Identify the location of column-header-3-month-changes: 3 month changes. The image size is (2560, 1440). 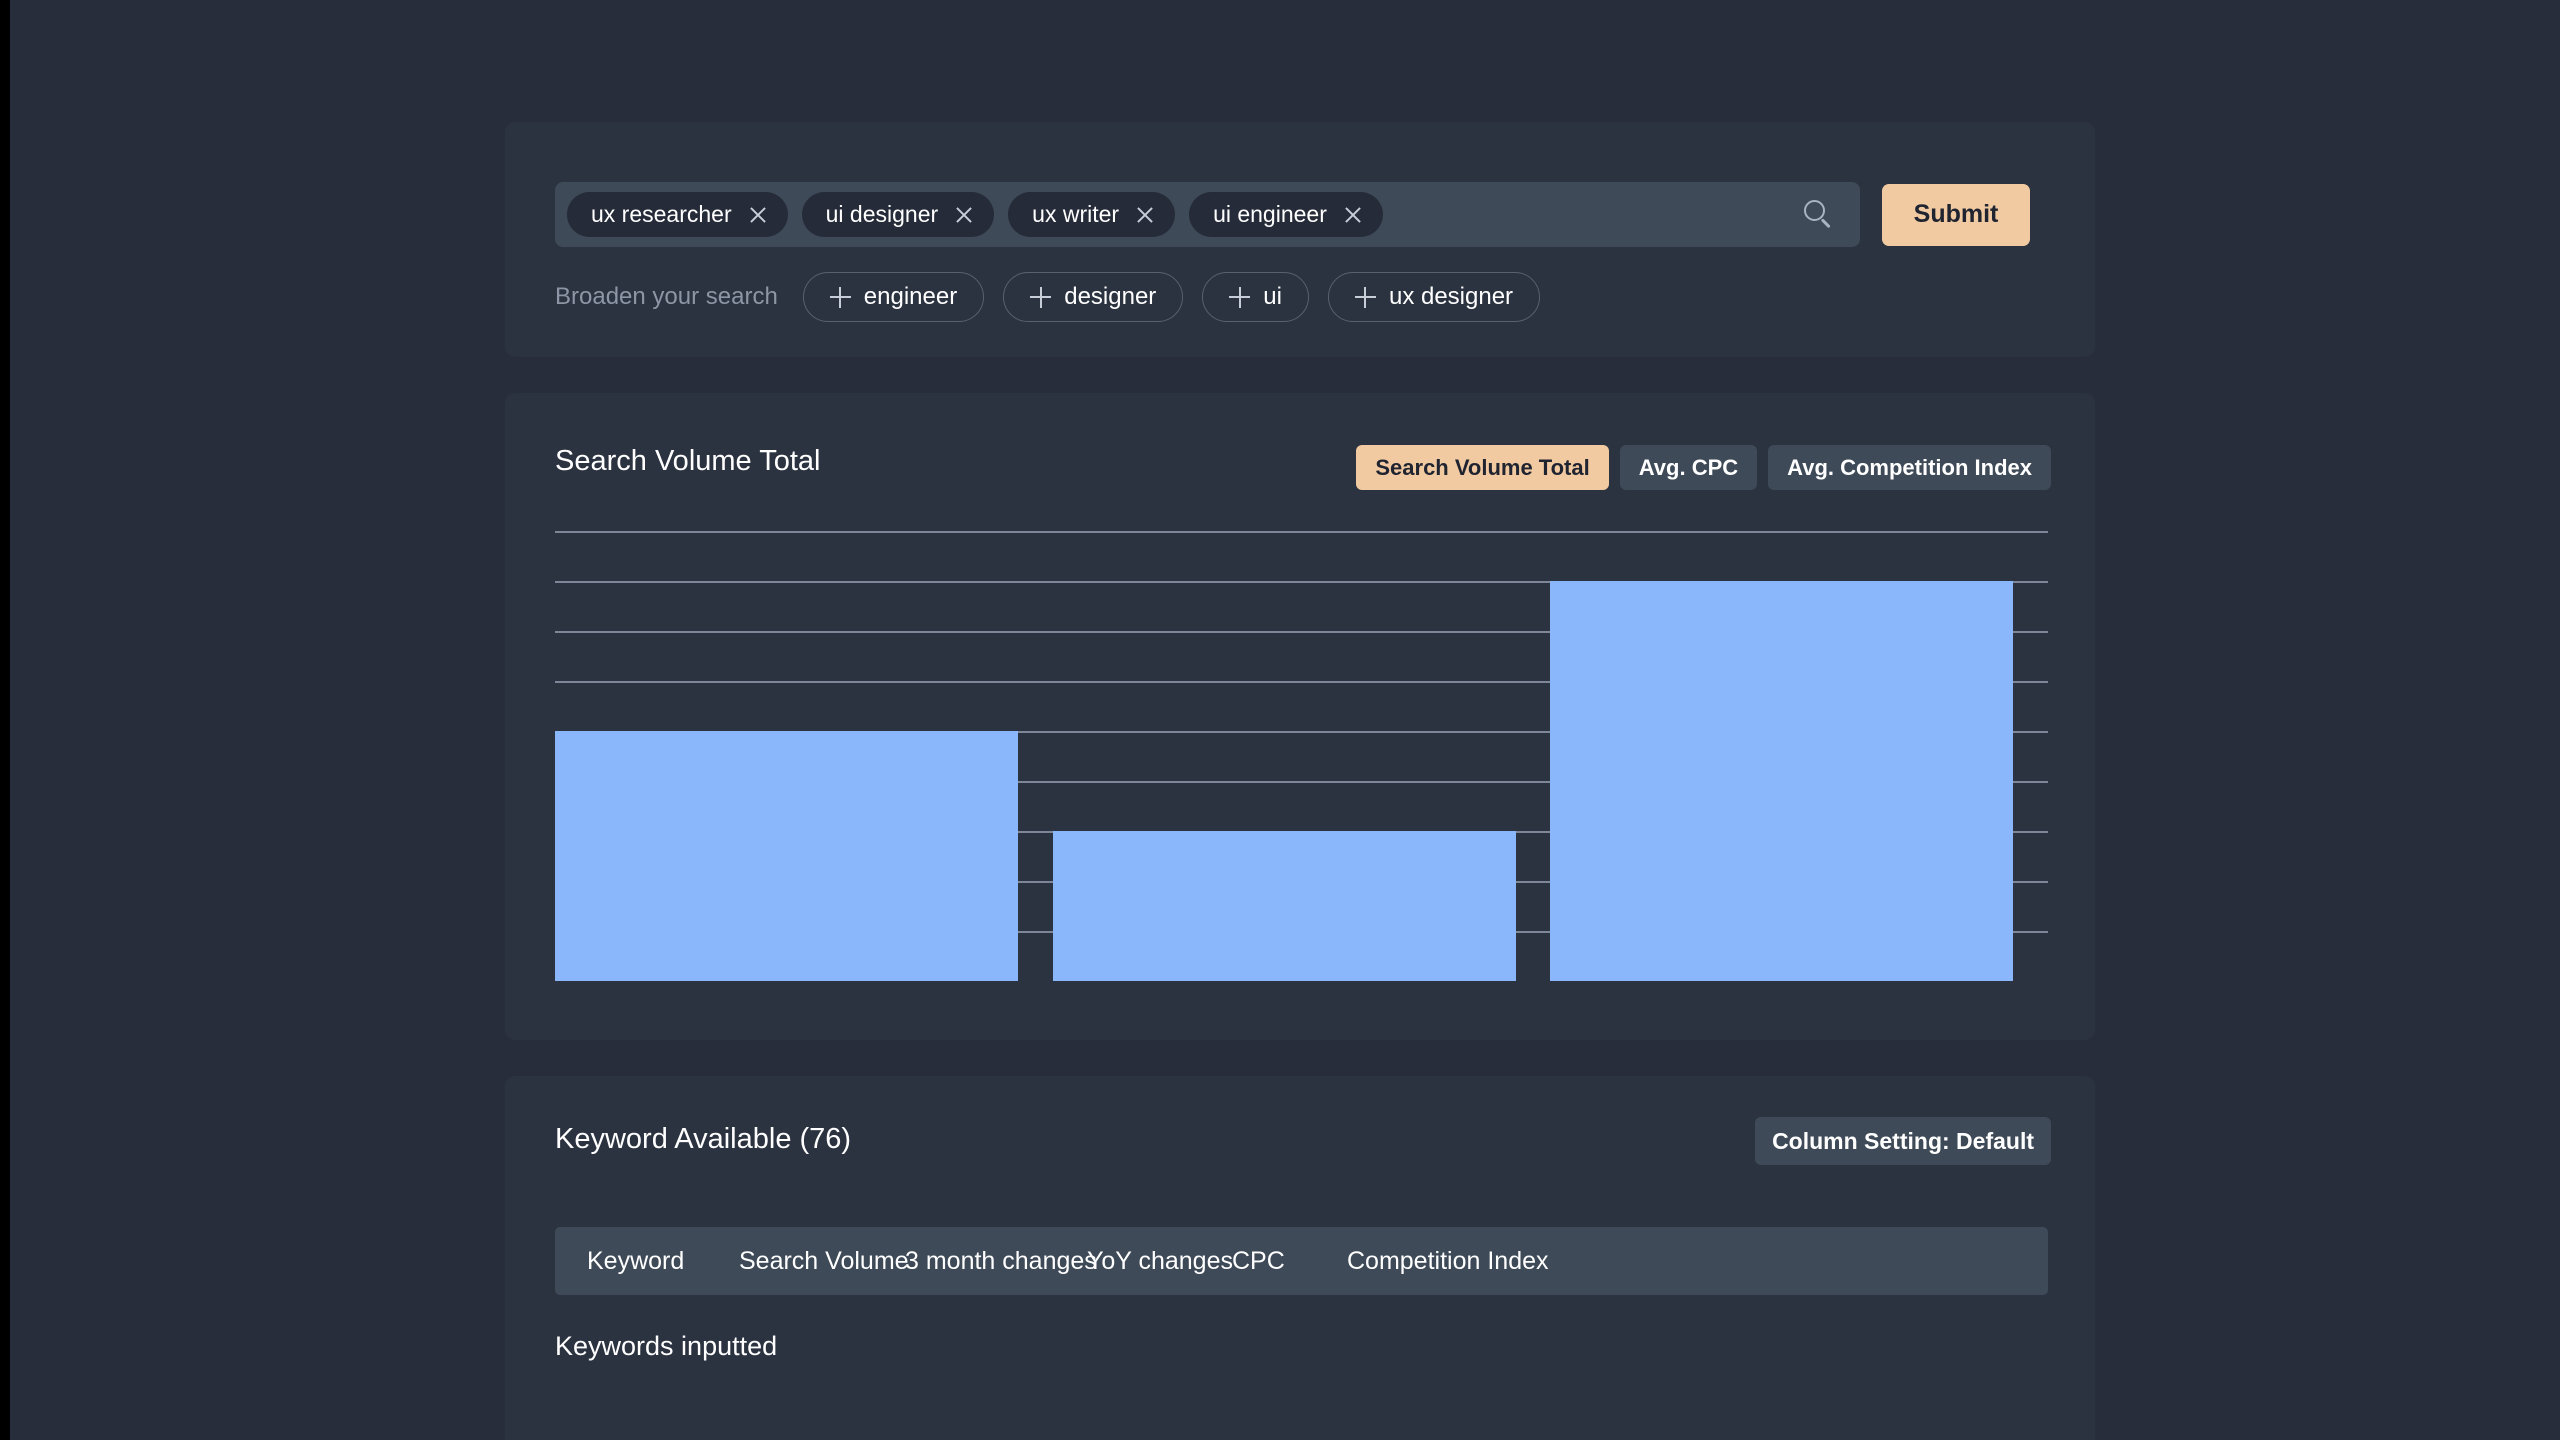
(1001, 1261).